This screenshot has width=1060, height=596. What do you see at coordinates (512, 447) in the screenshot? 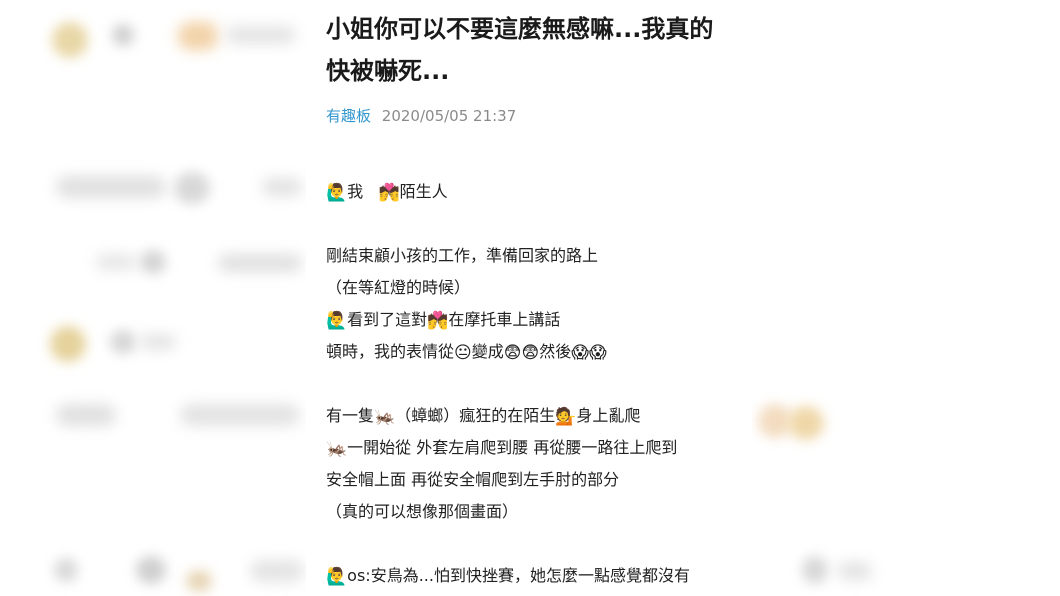
I see `text-fragment: 一開始從 外套左肩爬到腰 再從腰一路往上爬到` at bounding box center [512, 447].